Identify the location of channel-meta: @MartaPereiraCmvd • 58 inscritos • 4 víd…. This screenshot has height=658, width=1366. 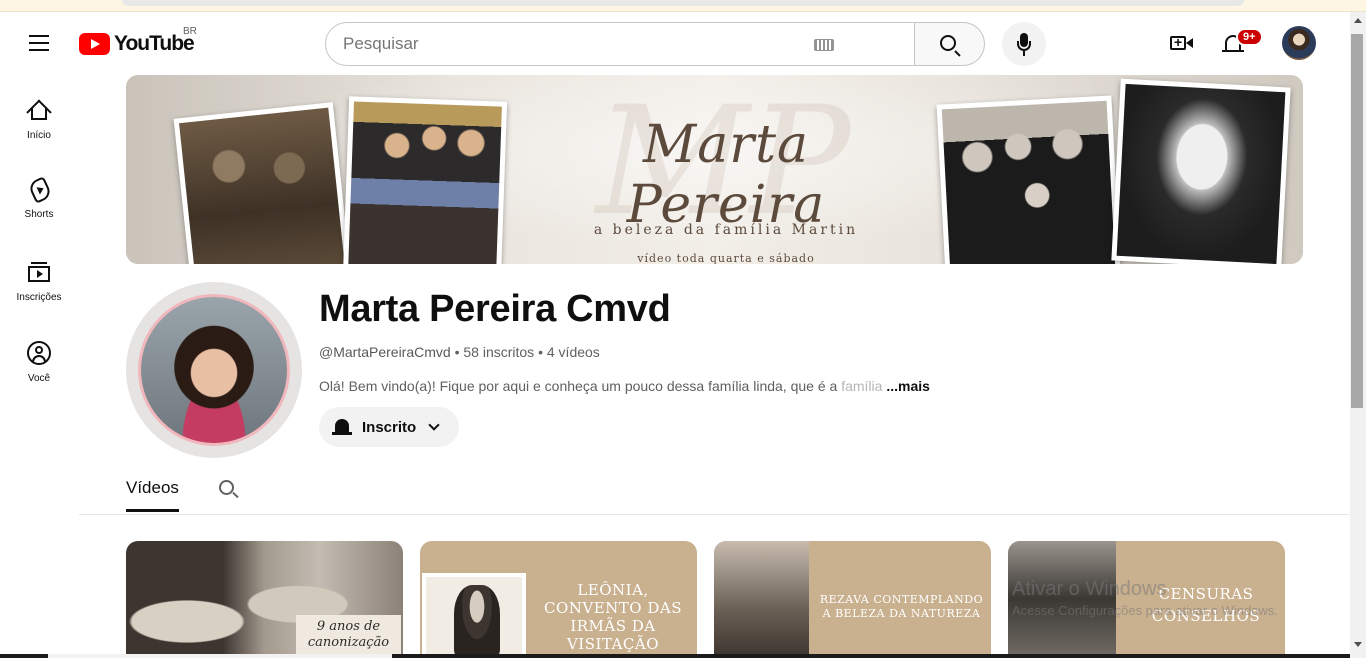
(459, 352).